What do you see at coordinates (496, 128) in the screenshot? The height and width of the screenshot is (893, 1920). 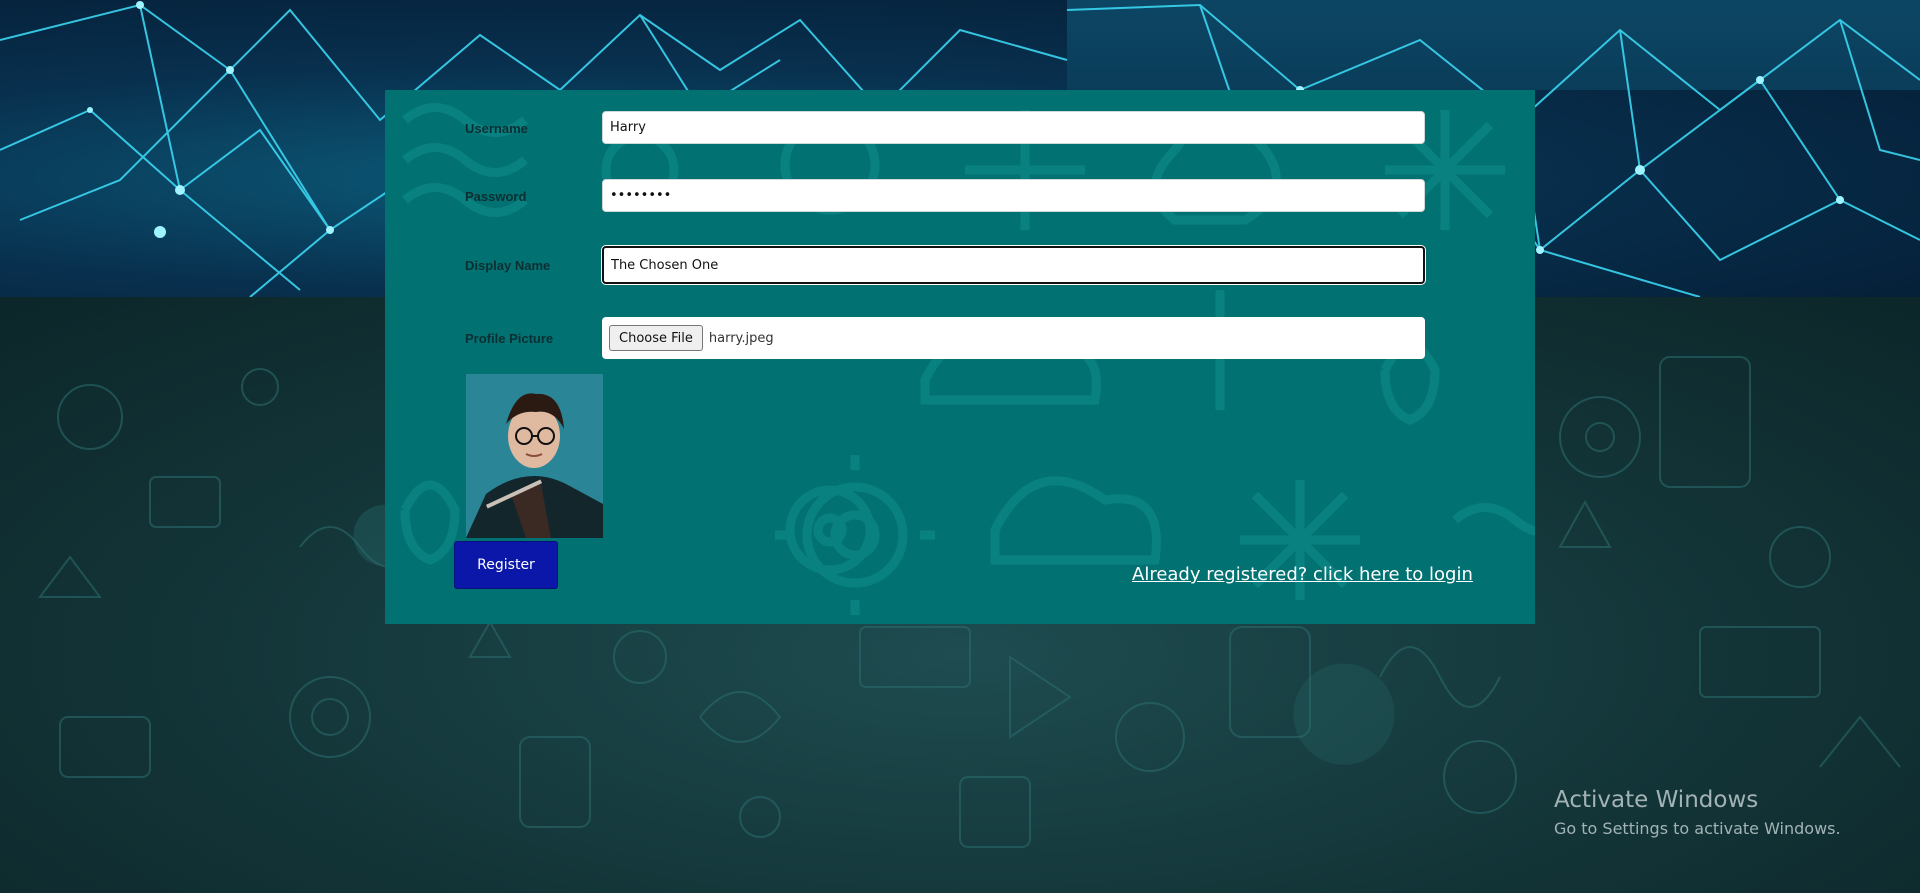 I see `username-label: Username` at bounding box center [496, 128].